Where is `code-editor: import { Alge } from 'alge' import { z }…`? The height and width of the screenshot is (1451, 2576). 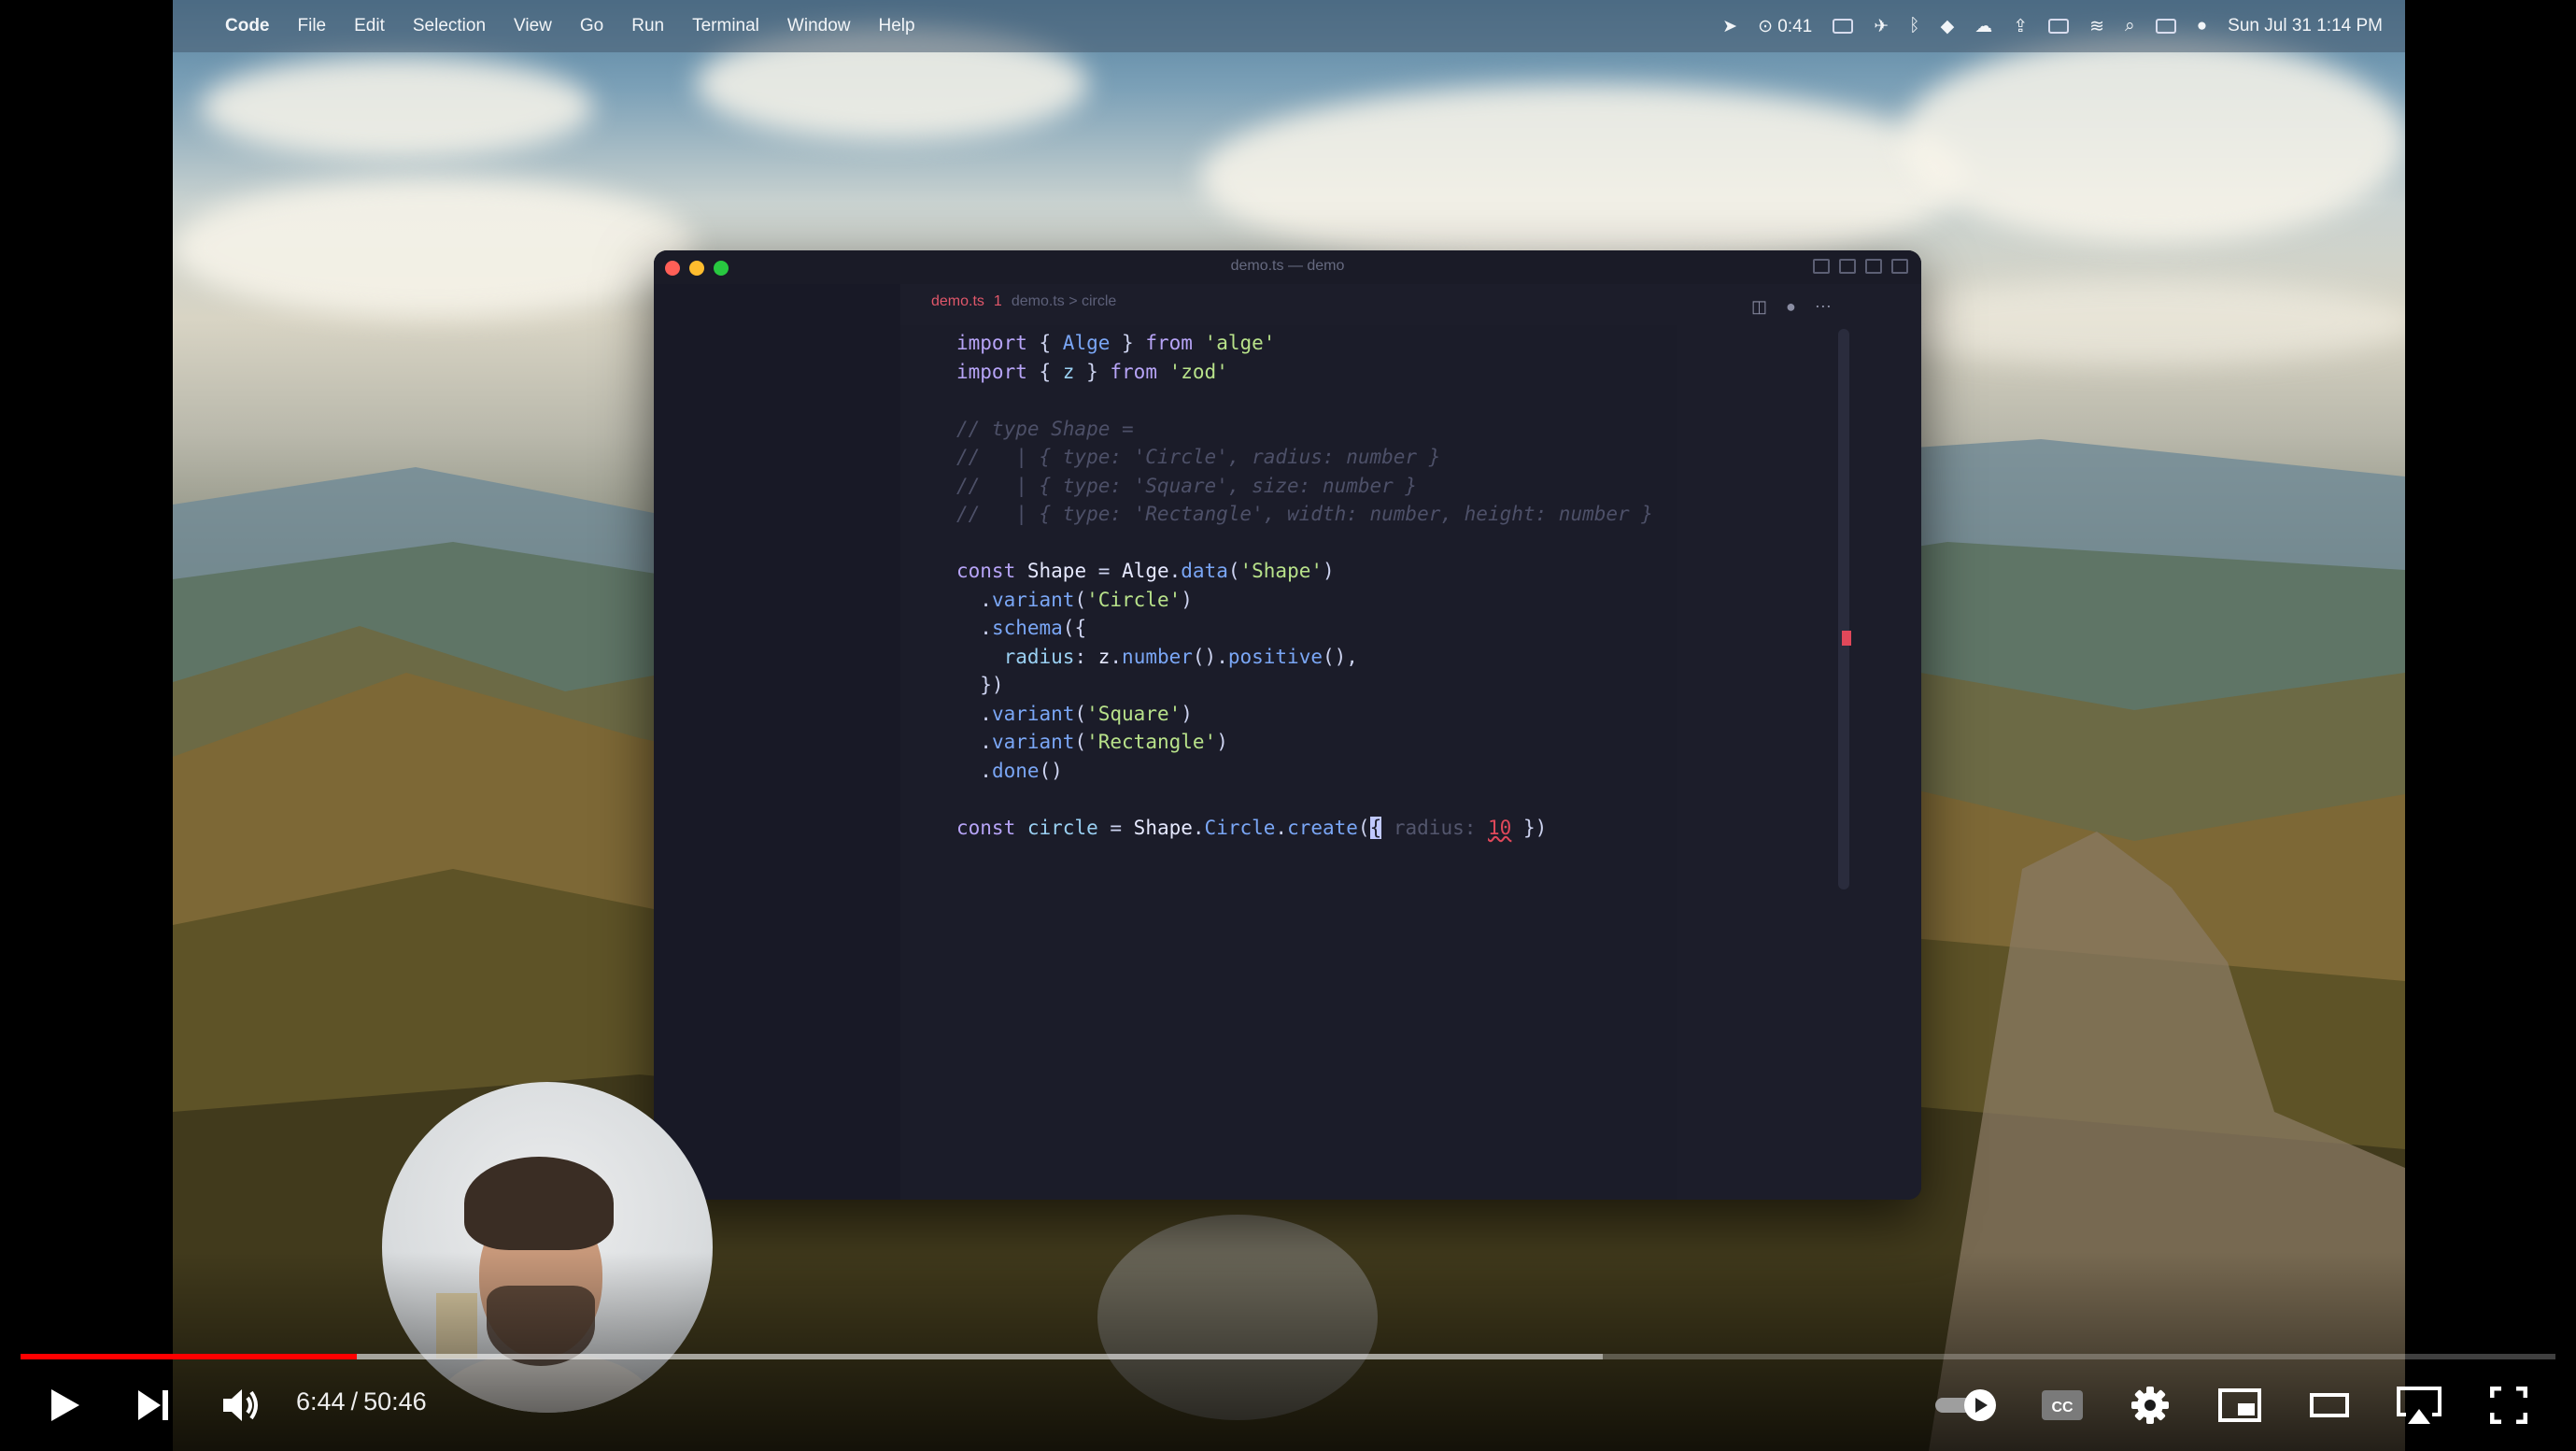 code-editor: import { Alge } from 'alge' import { z }… is located at coordinates (1304, 585).